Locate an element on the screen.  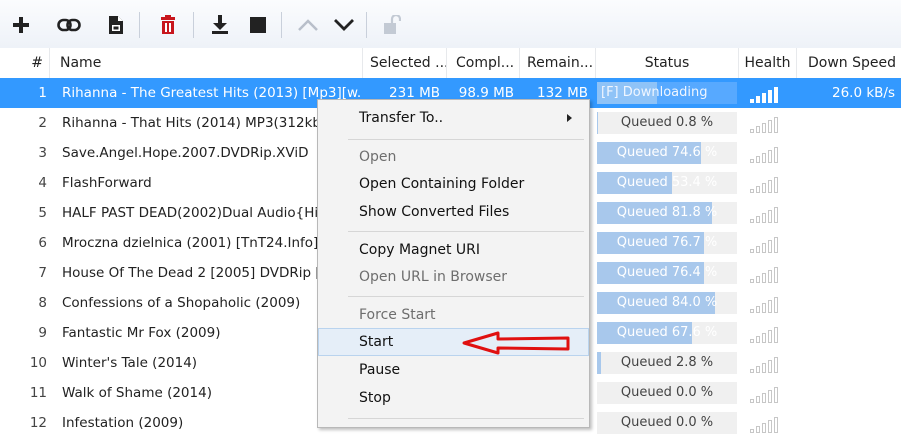
status-label: Queued 81.8 % is located at coordinates (667, 212).